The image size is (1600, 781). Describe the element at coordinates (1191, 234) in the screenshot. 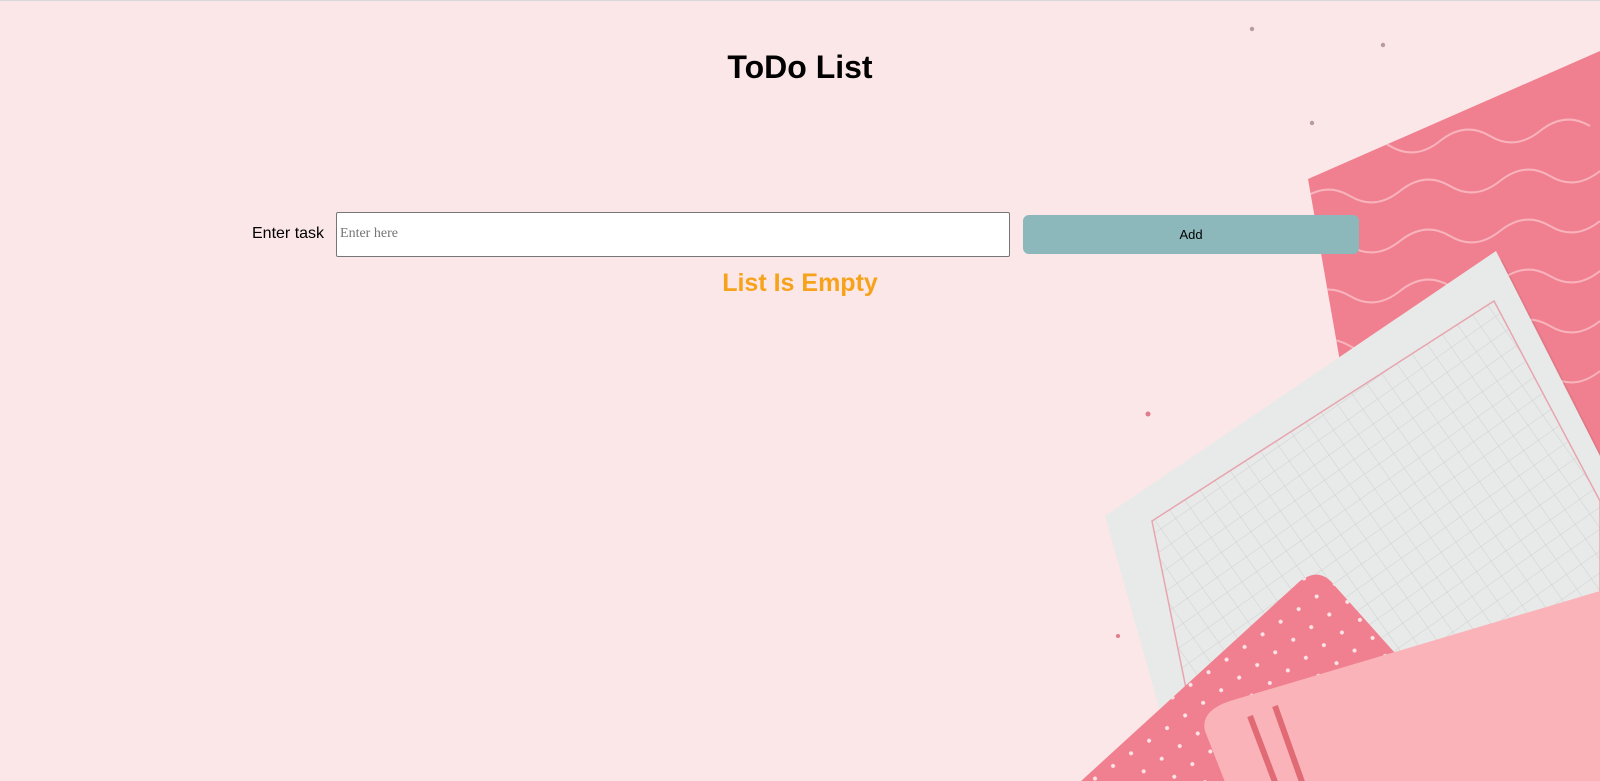

I see `add-button: Add` at that location.